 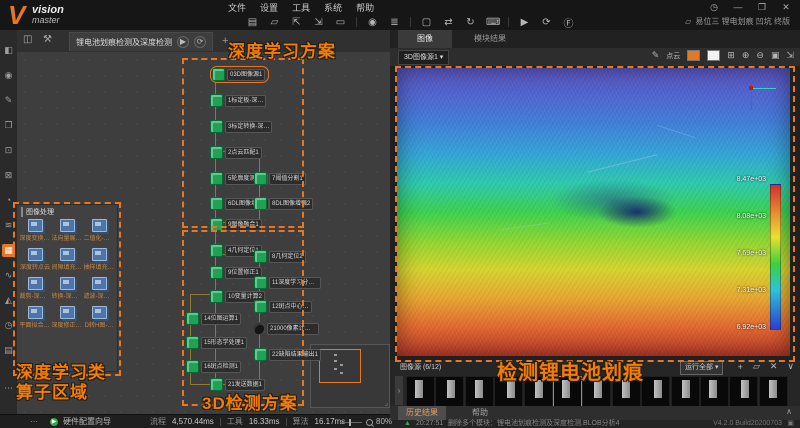 What do you see at coordinates (714, 7) in the screenshot?
I see `about-icon: ◷` at bounding box center [714, 7].